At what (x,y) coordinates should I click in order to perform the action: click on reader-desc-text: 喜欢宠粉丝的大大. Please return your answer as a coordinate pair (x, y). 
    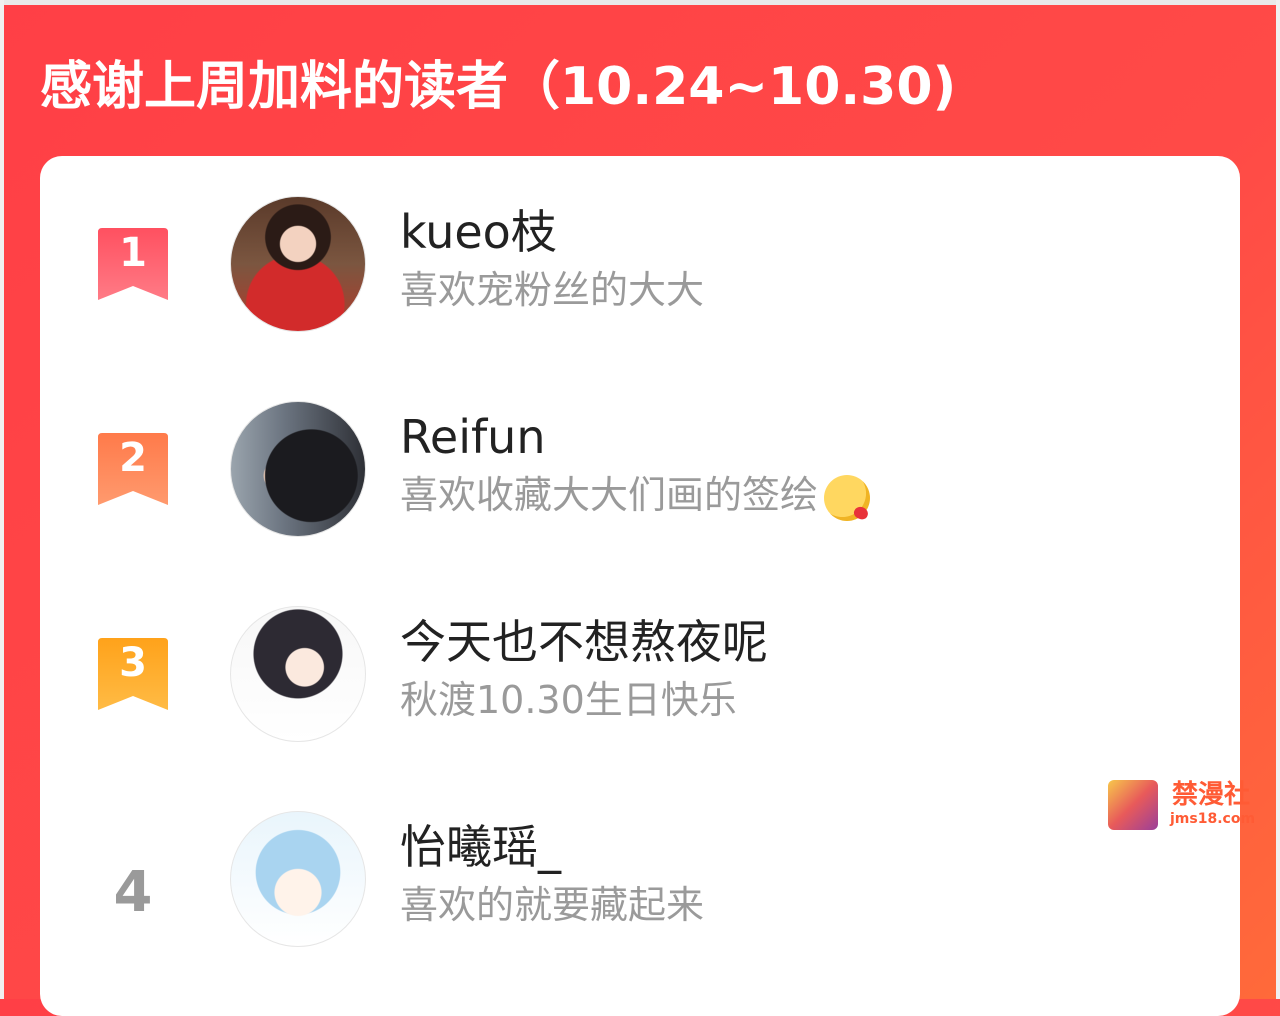
    Looking at the image, I should click on (552, 290).